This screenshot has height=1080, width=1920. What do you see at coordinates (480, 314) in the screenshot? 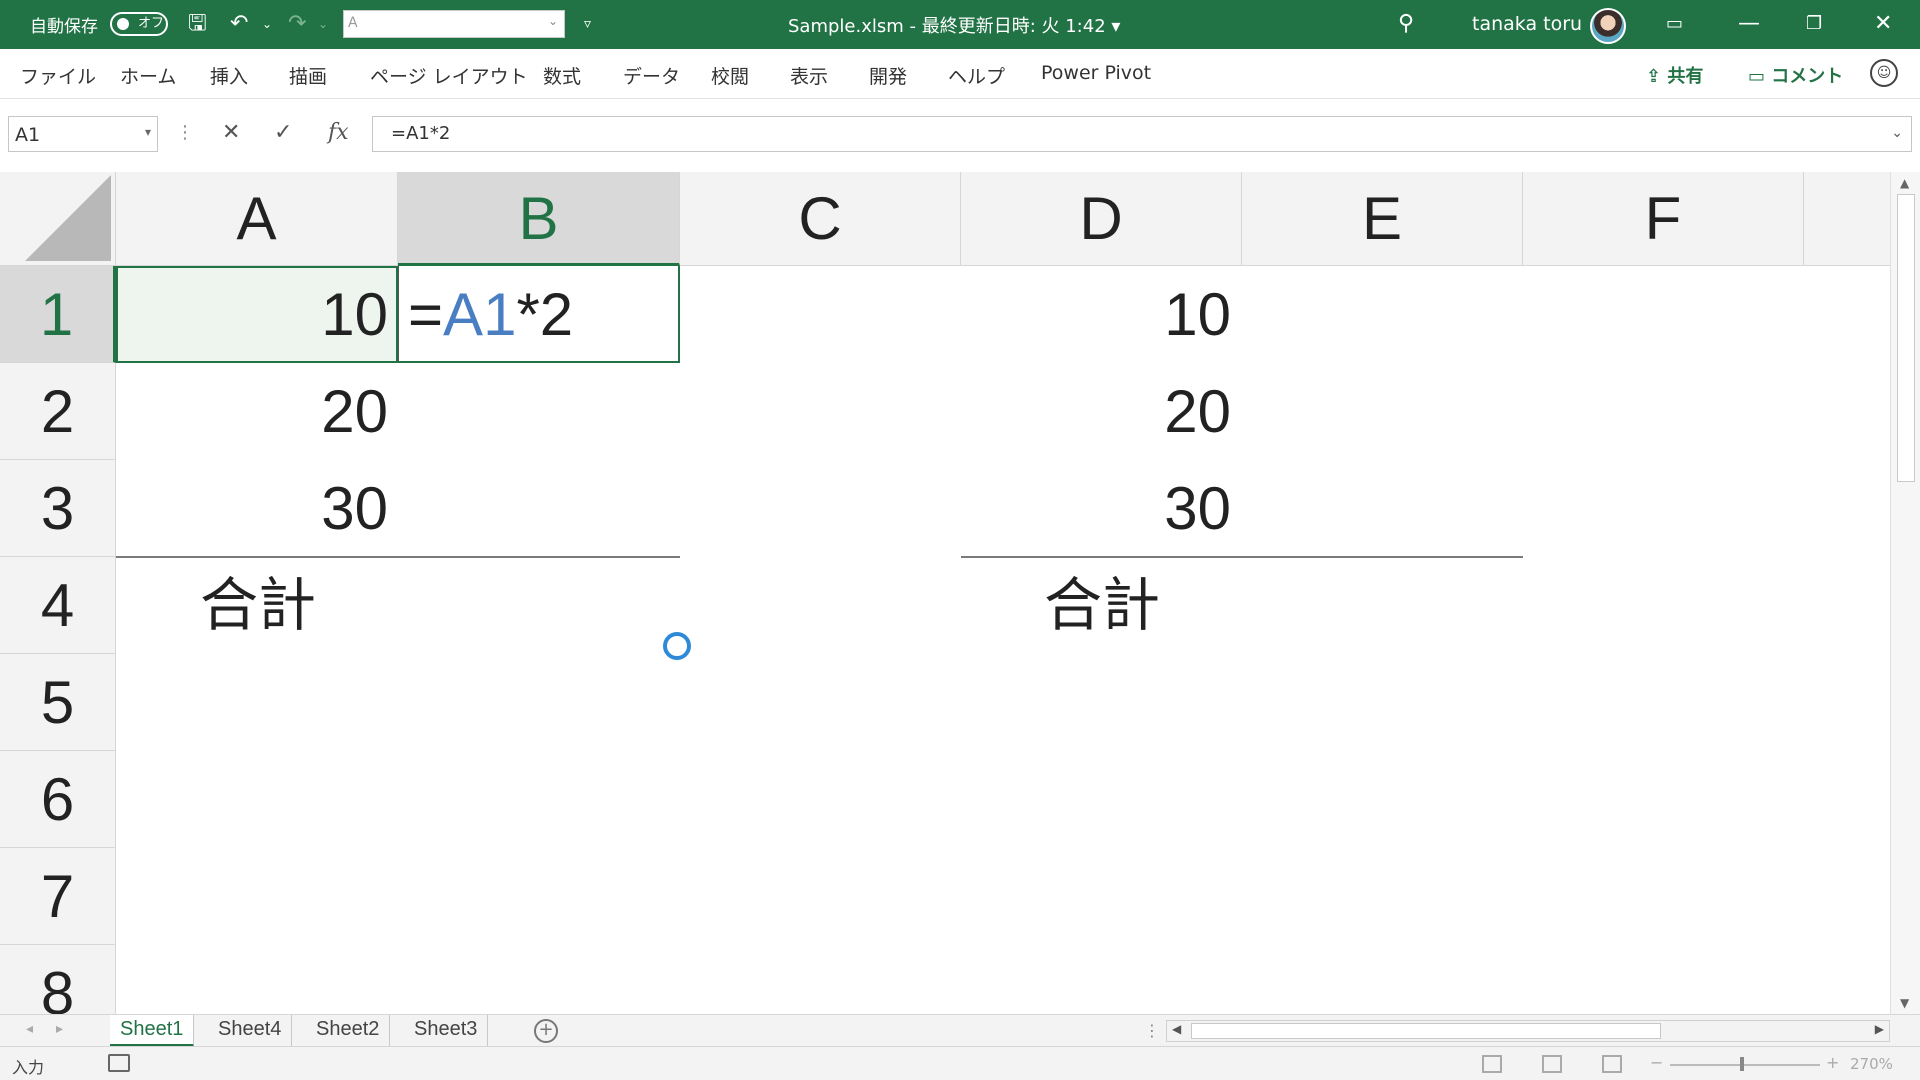
I see `formula-reference: A1` at bounding box center [480, 314].